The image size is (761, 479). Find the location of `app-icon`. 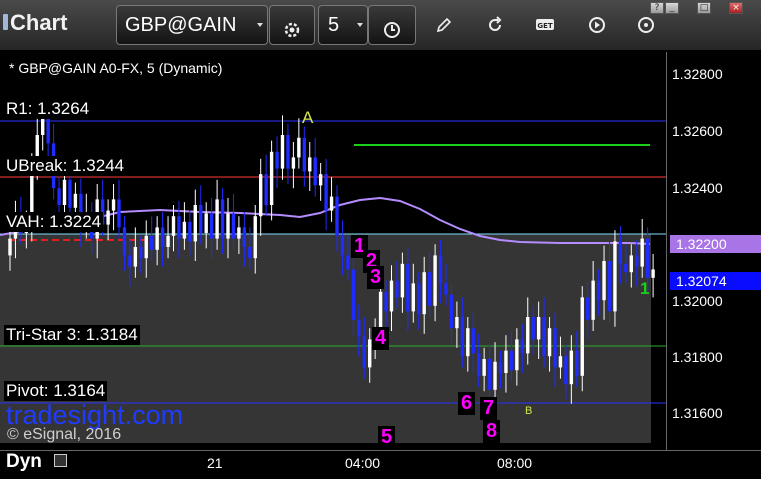

app-icon is located at coordinates (5, 22).